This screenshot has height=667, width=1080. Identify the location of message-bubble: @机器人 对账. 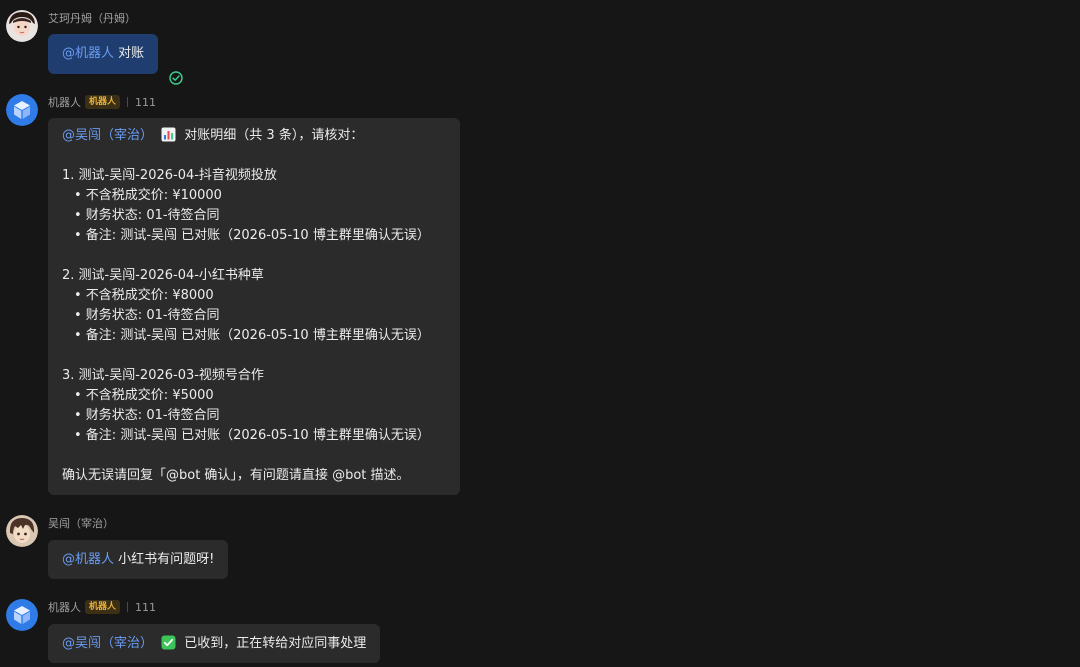
(103, 54).